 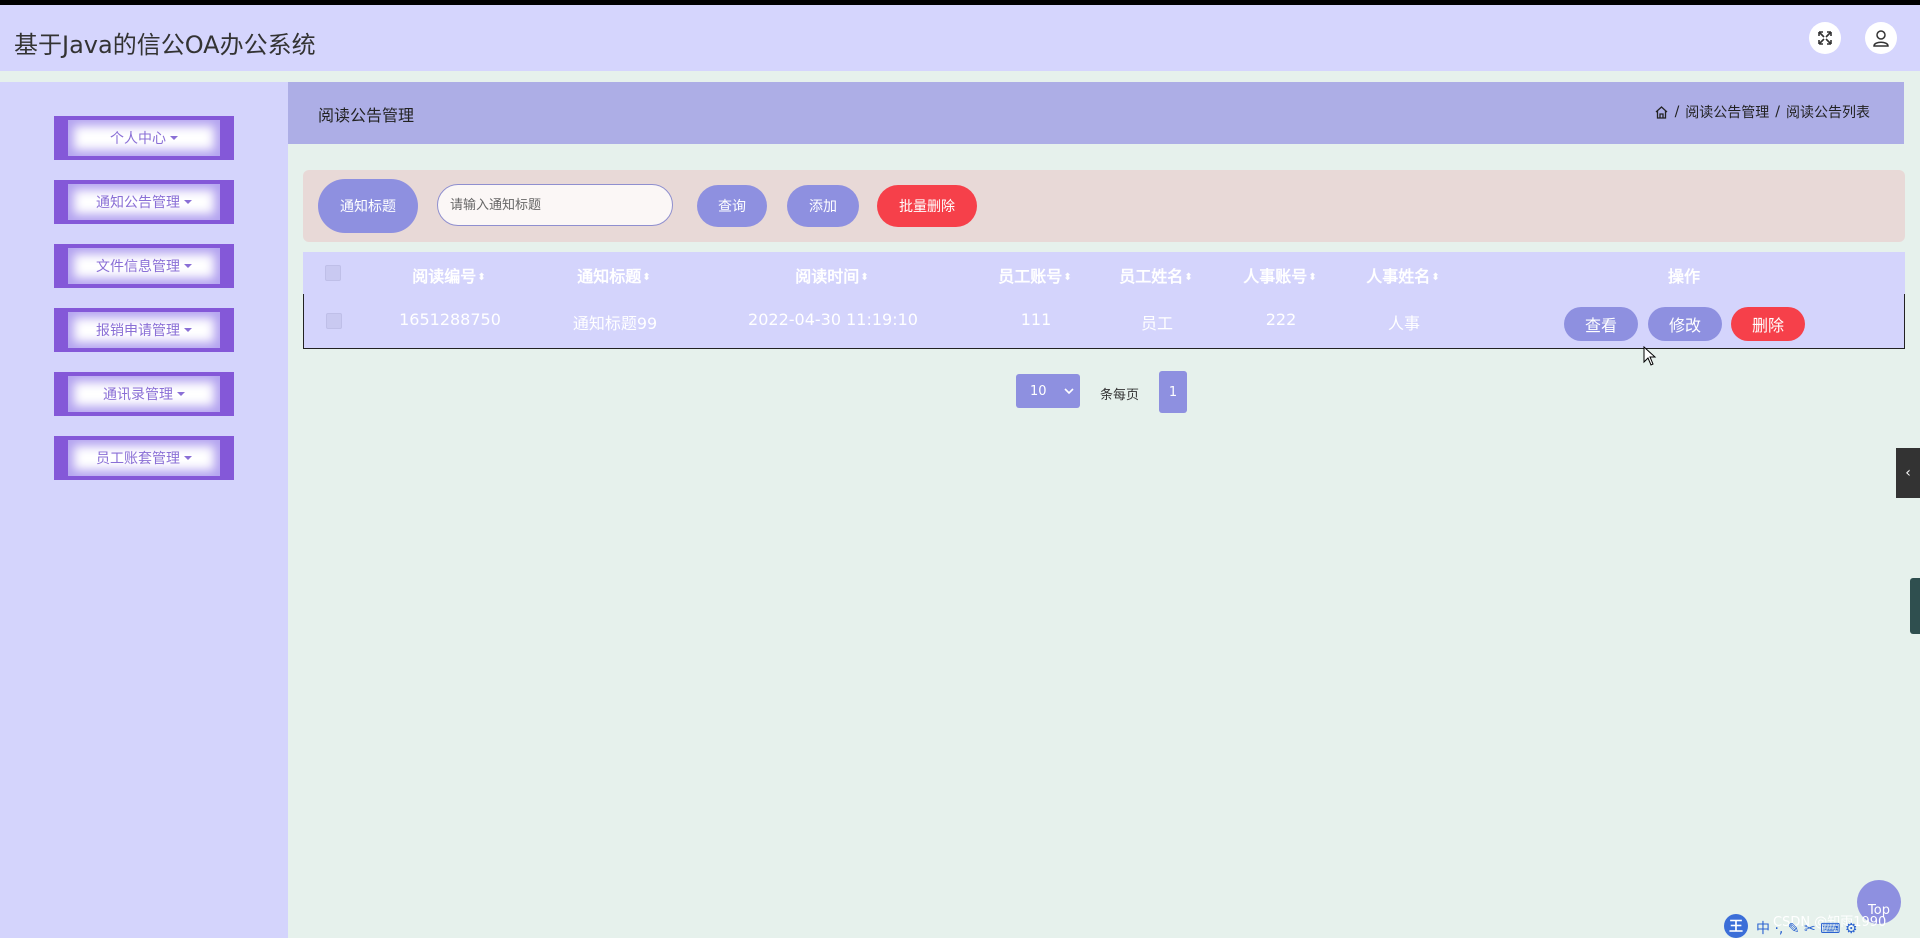 What do you see at coordinates (927, 206) in the screenshot?
I see `batch-delete-button: 批量删除` at bounding box center [927, 206].